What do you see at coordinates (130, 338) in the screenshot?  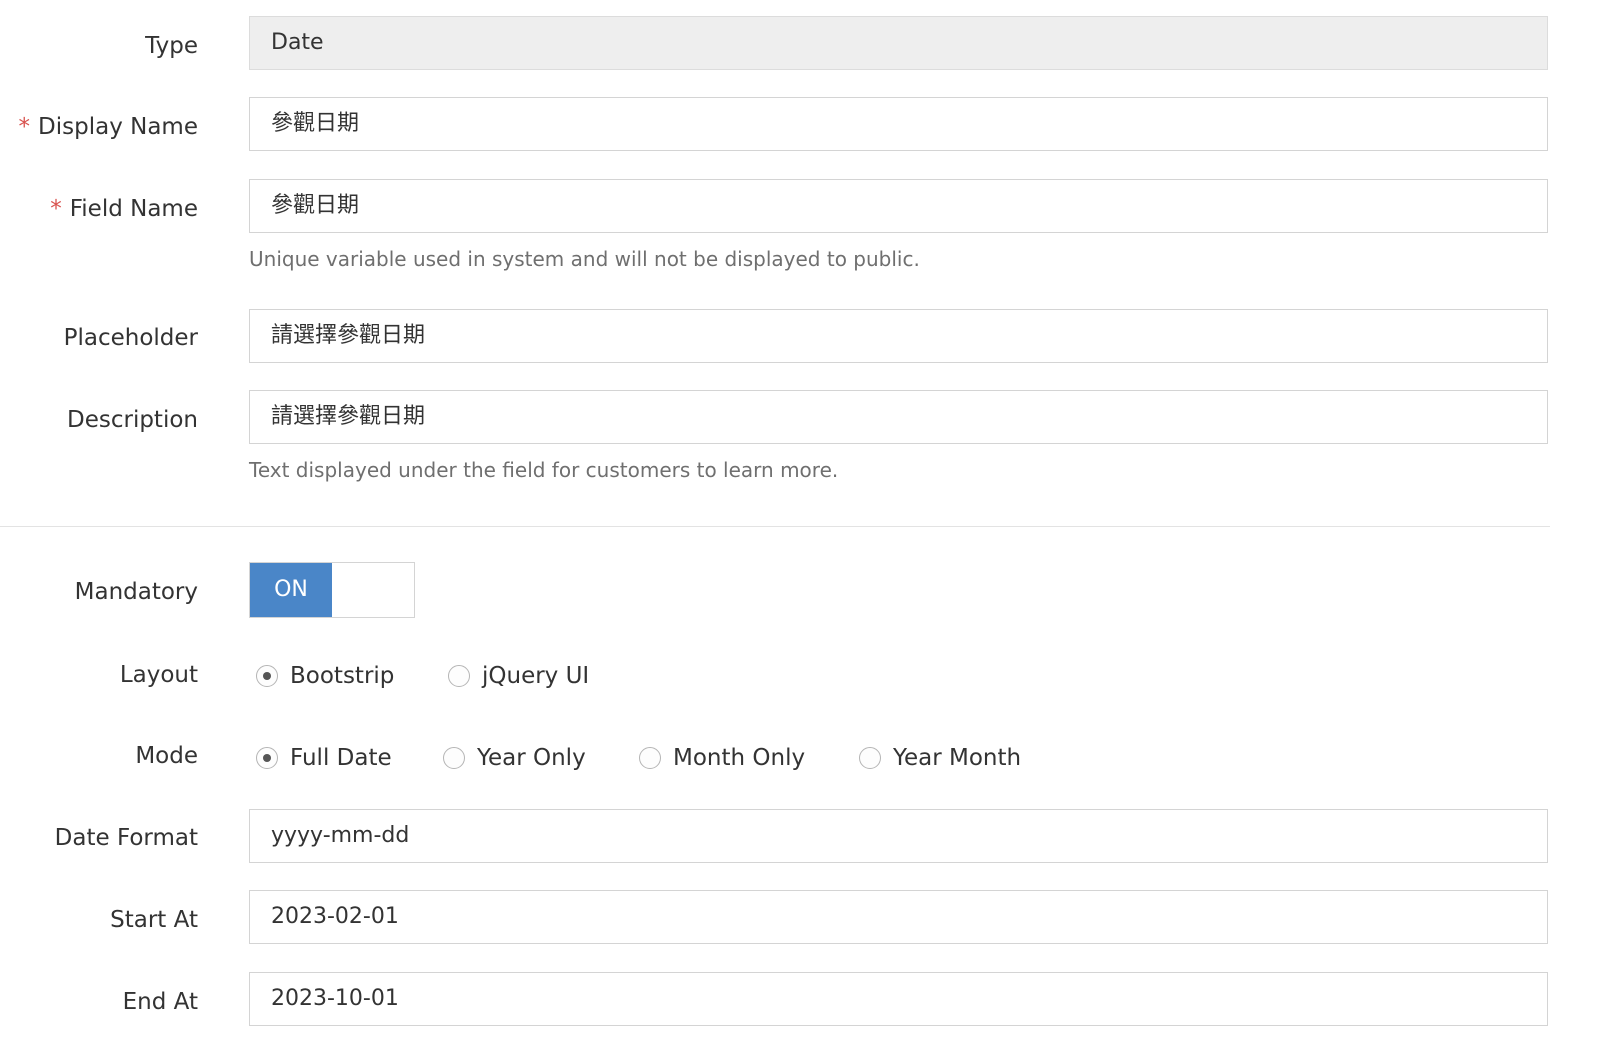 I see `placeholder-label: Placeholder` at bounding box center [130, 338].